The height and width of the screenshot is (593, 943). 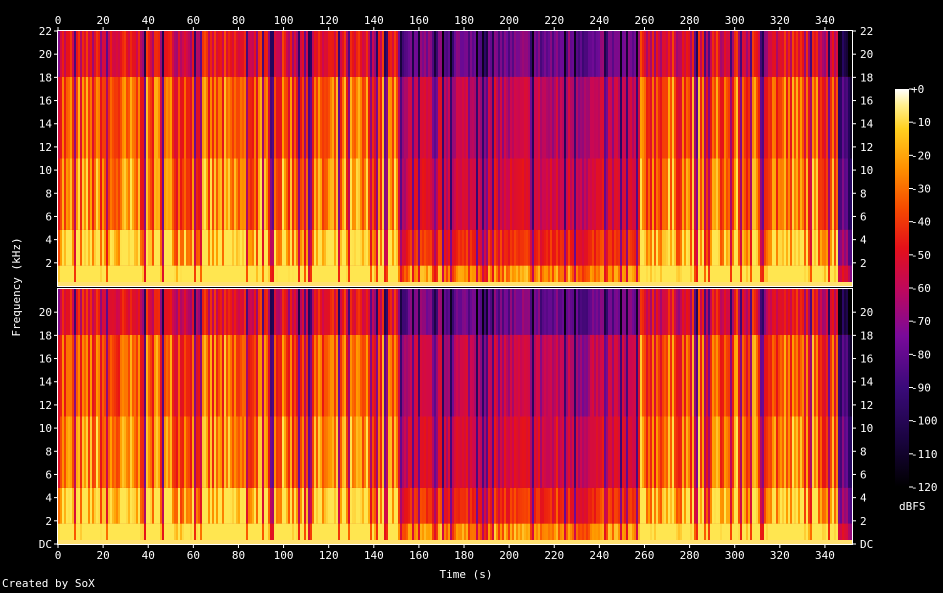 I want to click on colorbar-tick-label: -40, so click(x=921, y=222).